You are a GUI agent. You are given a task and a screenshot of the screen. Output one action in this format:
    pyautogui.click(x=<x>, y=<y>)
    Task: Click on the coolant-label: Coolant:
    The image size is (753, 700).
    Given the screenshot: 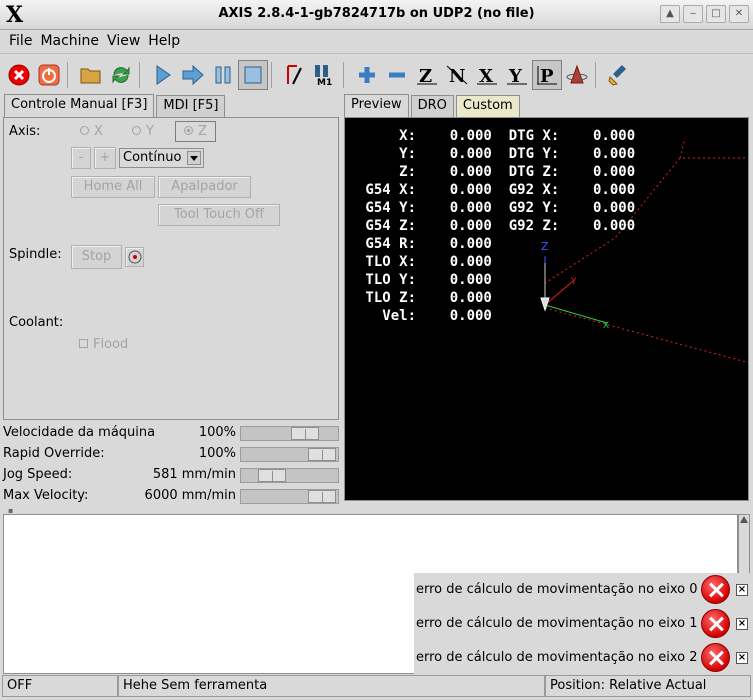 What is the action you would take?
    pyautogui.click(x=36, y=322)
    